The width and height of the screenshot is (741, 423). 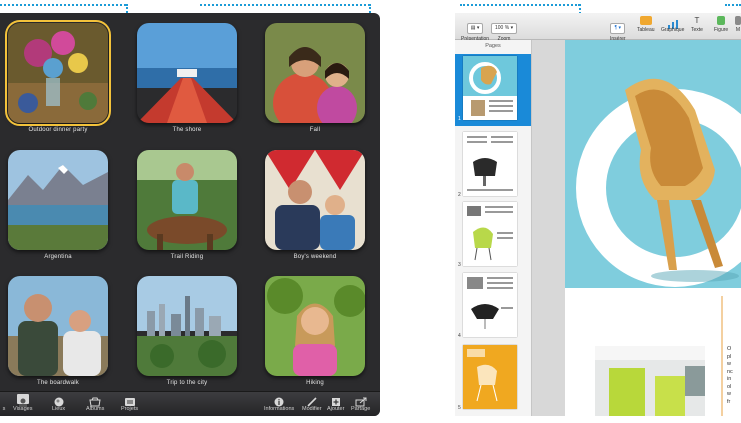 I want to click on toolbar-share-button: Partage, so click(x=360, y=403).